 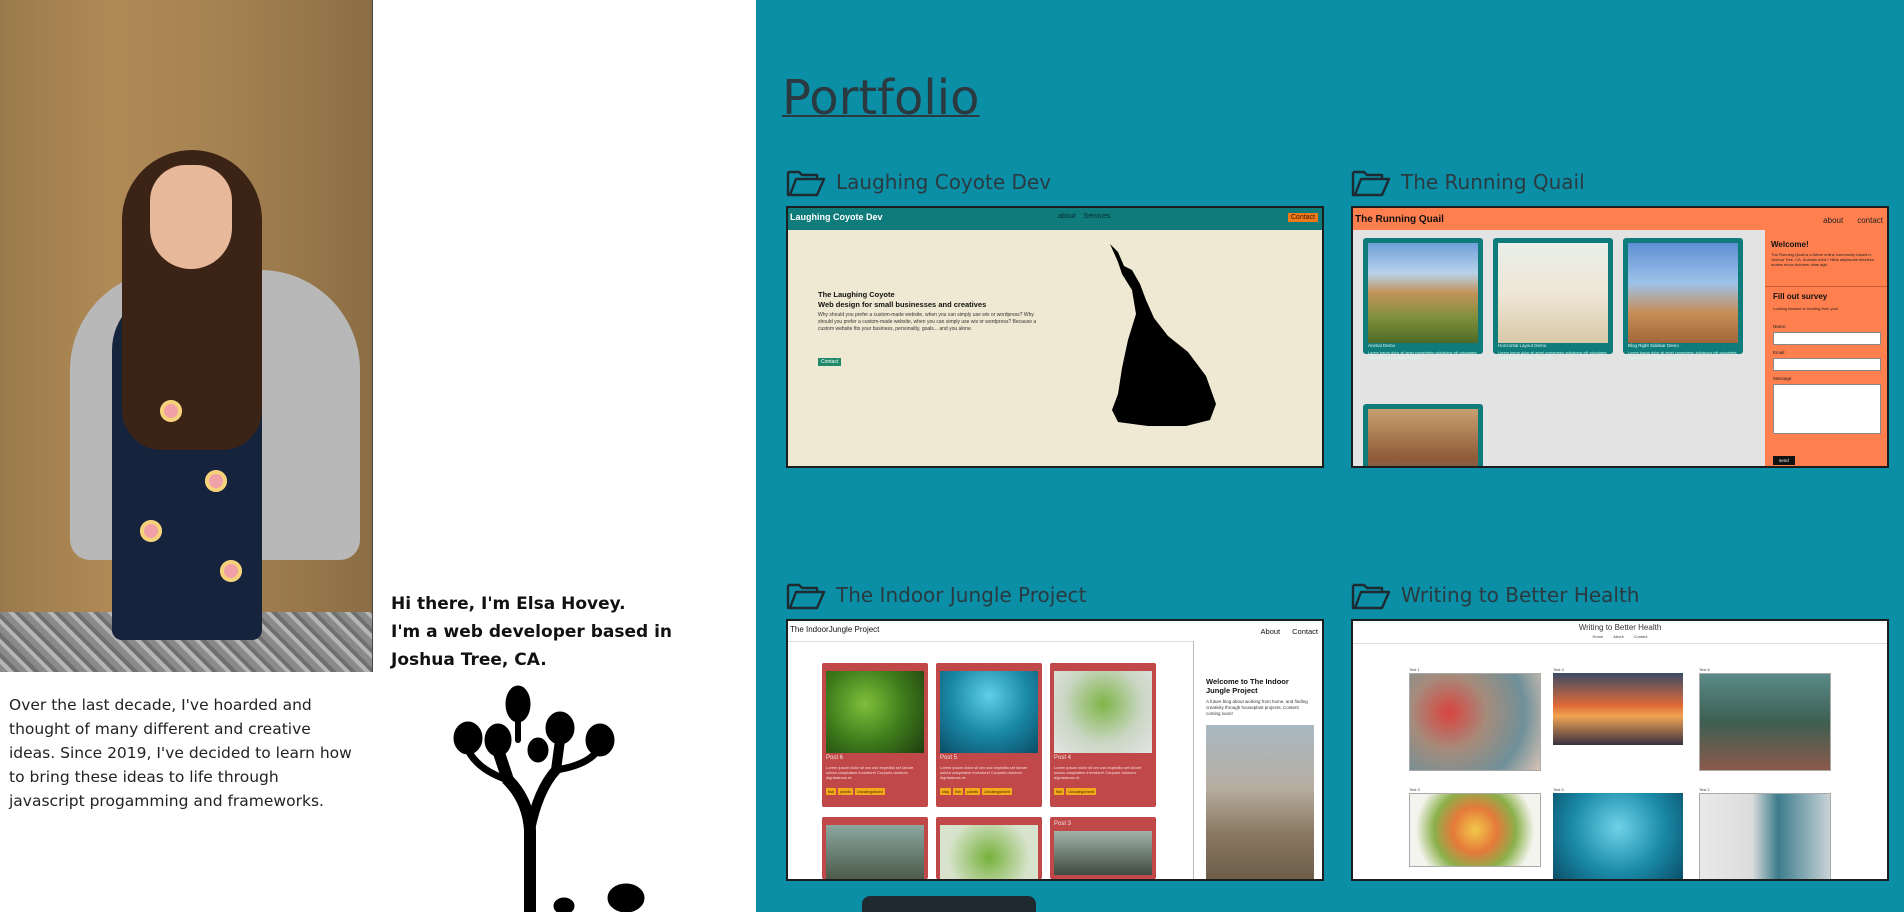 What do you see at coordinates (856, 294) in the screenshot?
I see `shot-heading: The Laughing Coyote` at bounding box center [856, 294].